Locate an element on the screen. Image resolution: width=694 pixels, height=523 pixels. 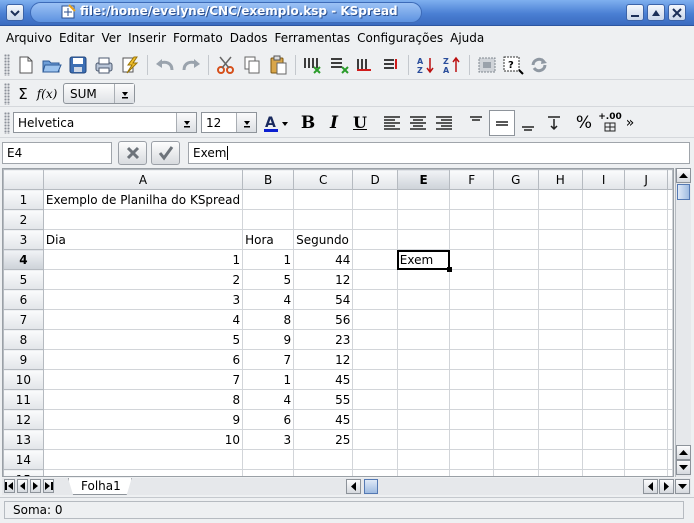
cell-c12: 45 is located at coordinates (323, 419).